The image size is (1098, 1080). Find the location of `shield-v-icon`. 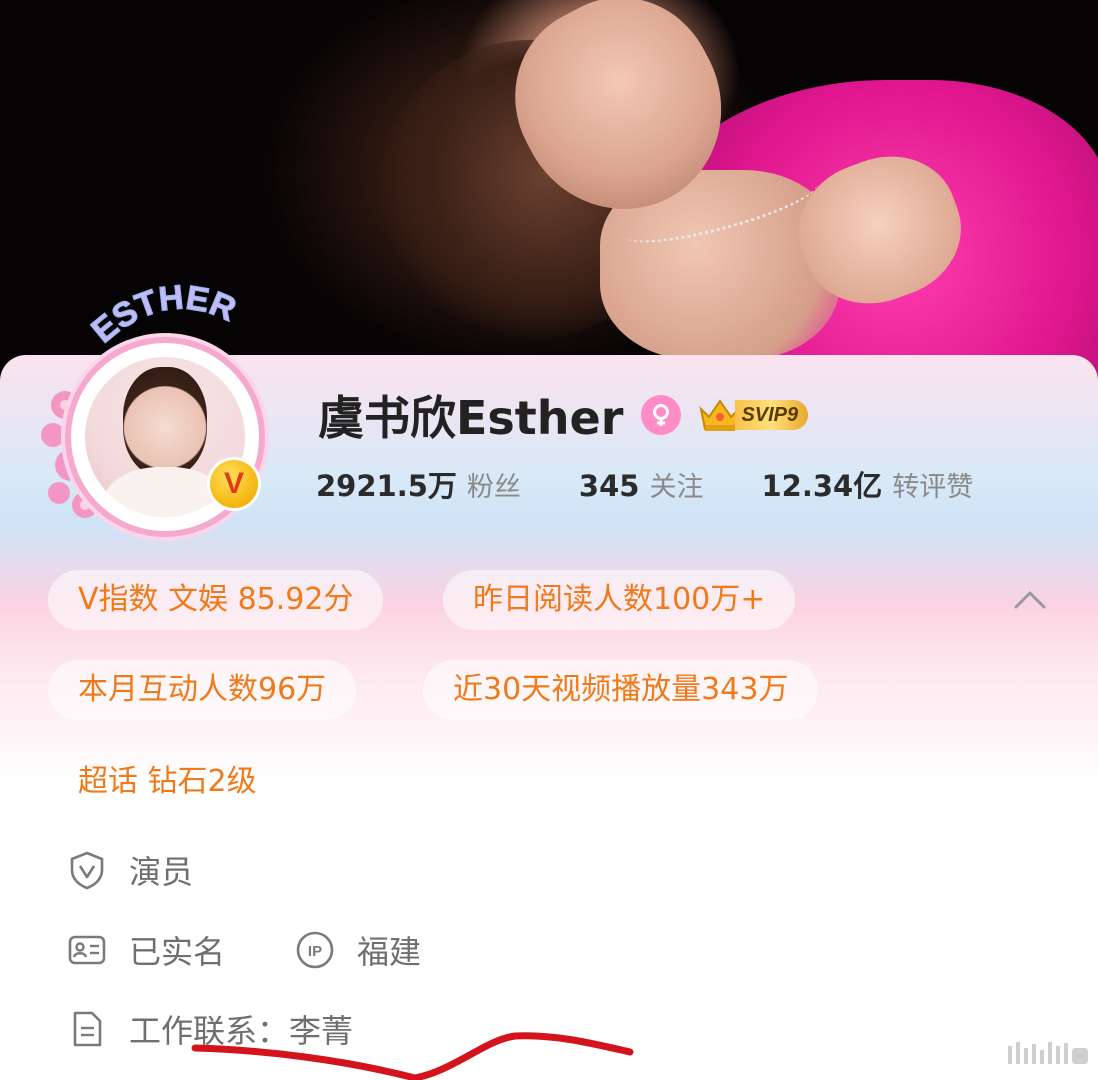

shield-v-icon is located at coordinates (87, 870).